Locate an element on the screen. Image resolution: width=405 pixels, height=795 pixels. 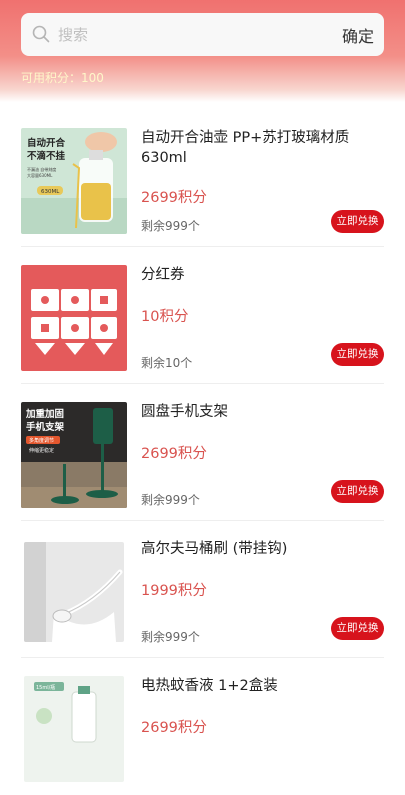
svg-text: 15ml/瓶 is located at coordinates (45, 687).